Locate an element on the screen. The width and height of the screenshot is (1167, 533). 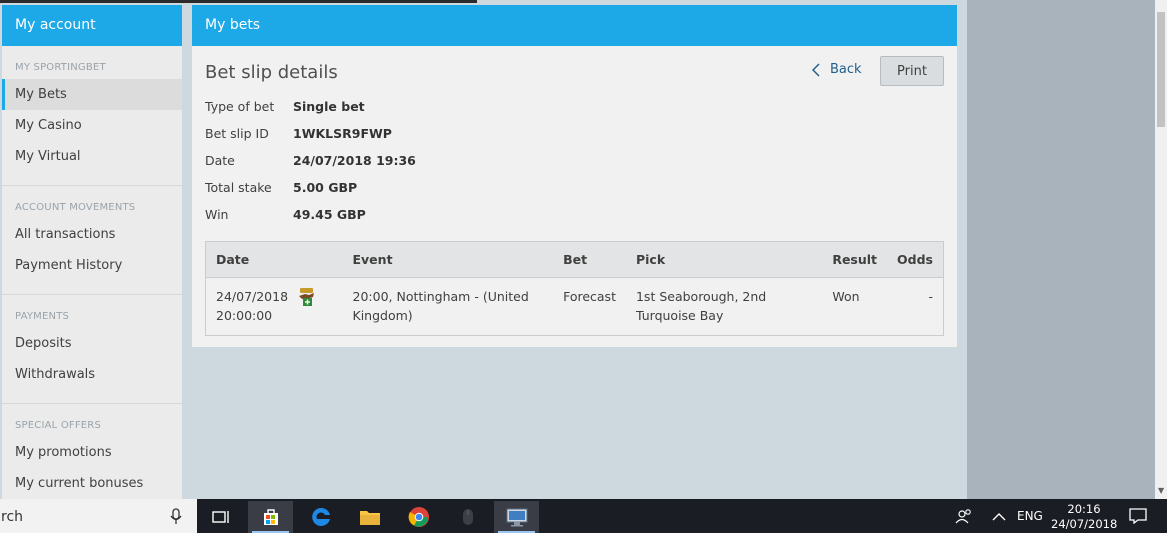
top-strip is located at coordinates (238, 1).